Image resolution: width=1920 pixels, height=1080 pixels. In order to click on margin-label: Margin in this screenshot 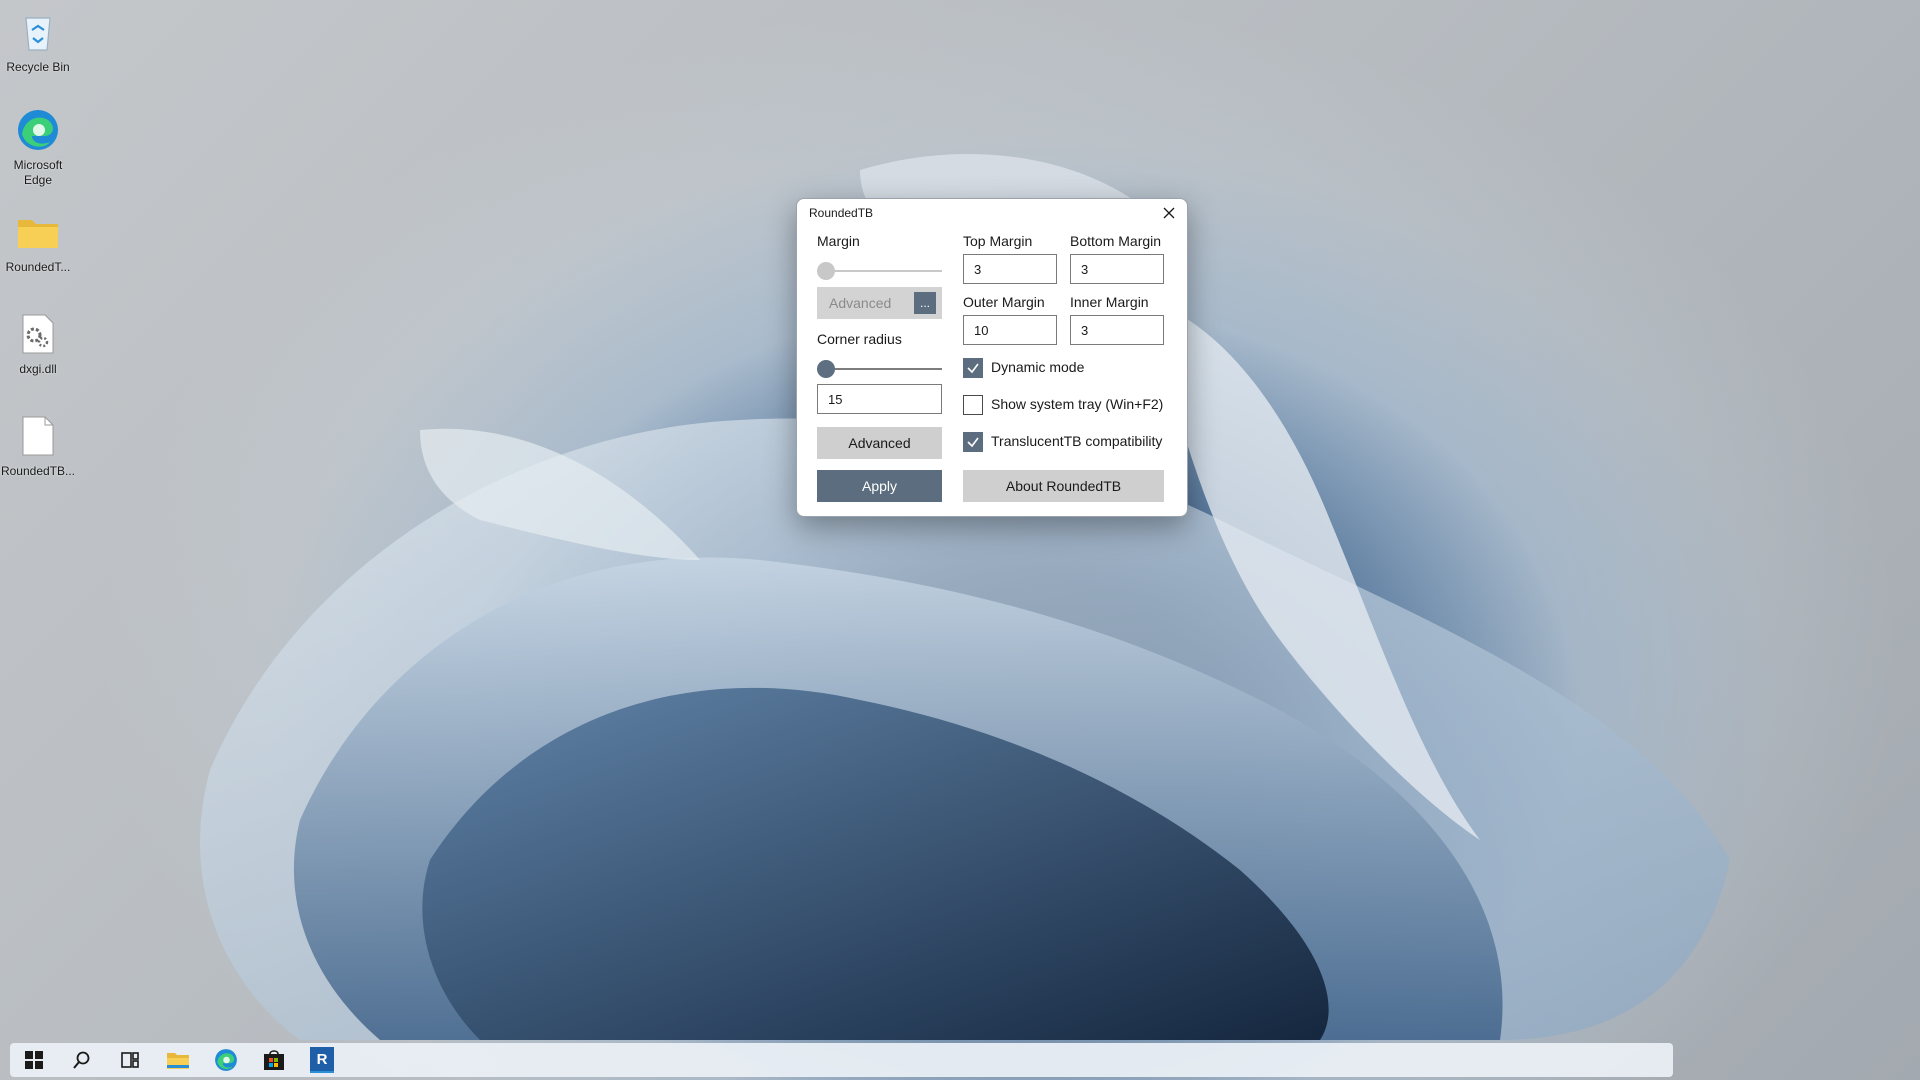, I will do `click(838, 241)`.